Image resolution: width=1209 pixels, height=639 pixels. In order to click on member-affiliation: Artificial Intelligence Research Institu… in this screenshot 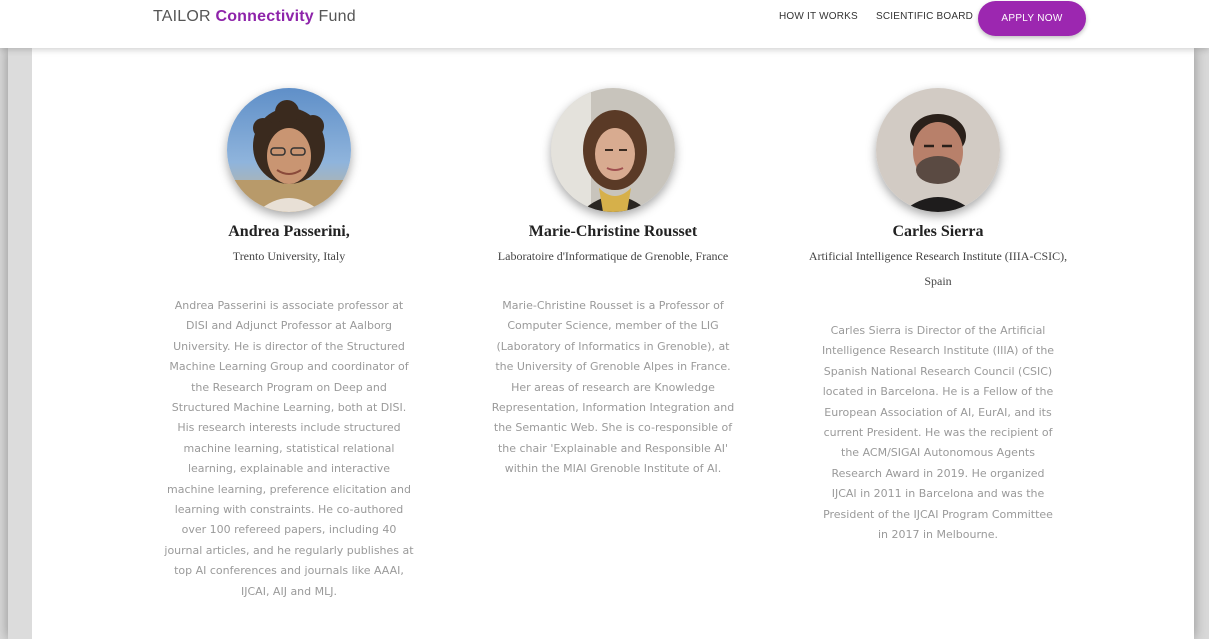, I will do `click(938, 268)`.